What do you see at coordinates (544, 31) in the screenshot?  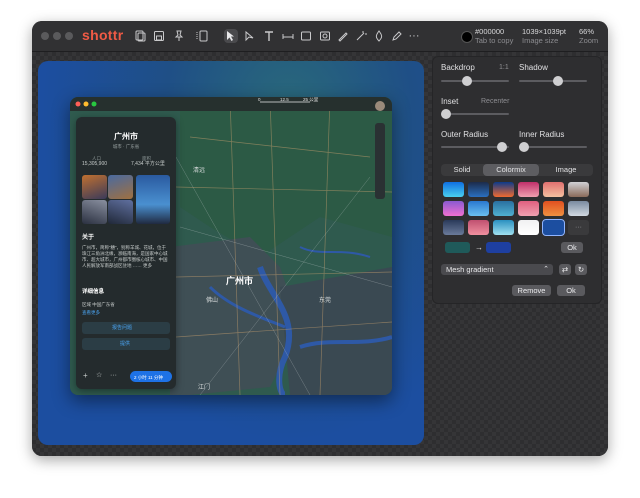 I see `image-size: 1039×1039pt` at bounding box center [544, 31].